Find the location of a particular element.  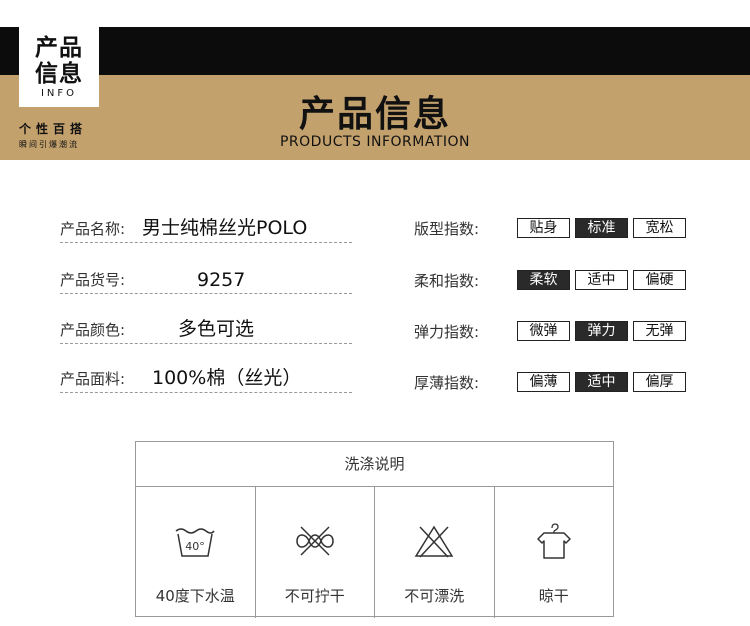

care-cell-no-bleach: 不可漂洗 is located at coordinates (435, 552).